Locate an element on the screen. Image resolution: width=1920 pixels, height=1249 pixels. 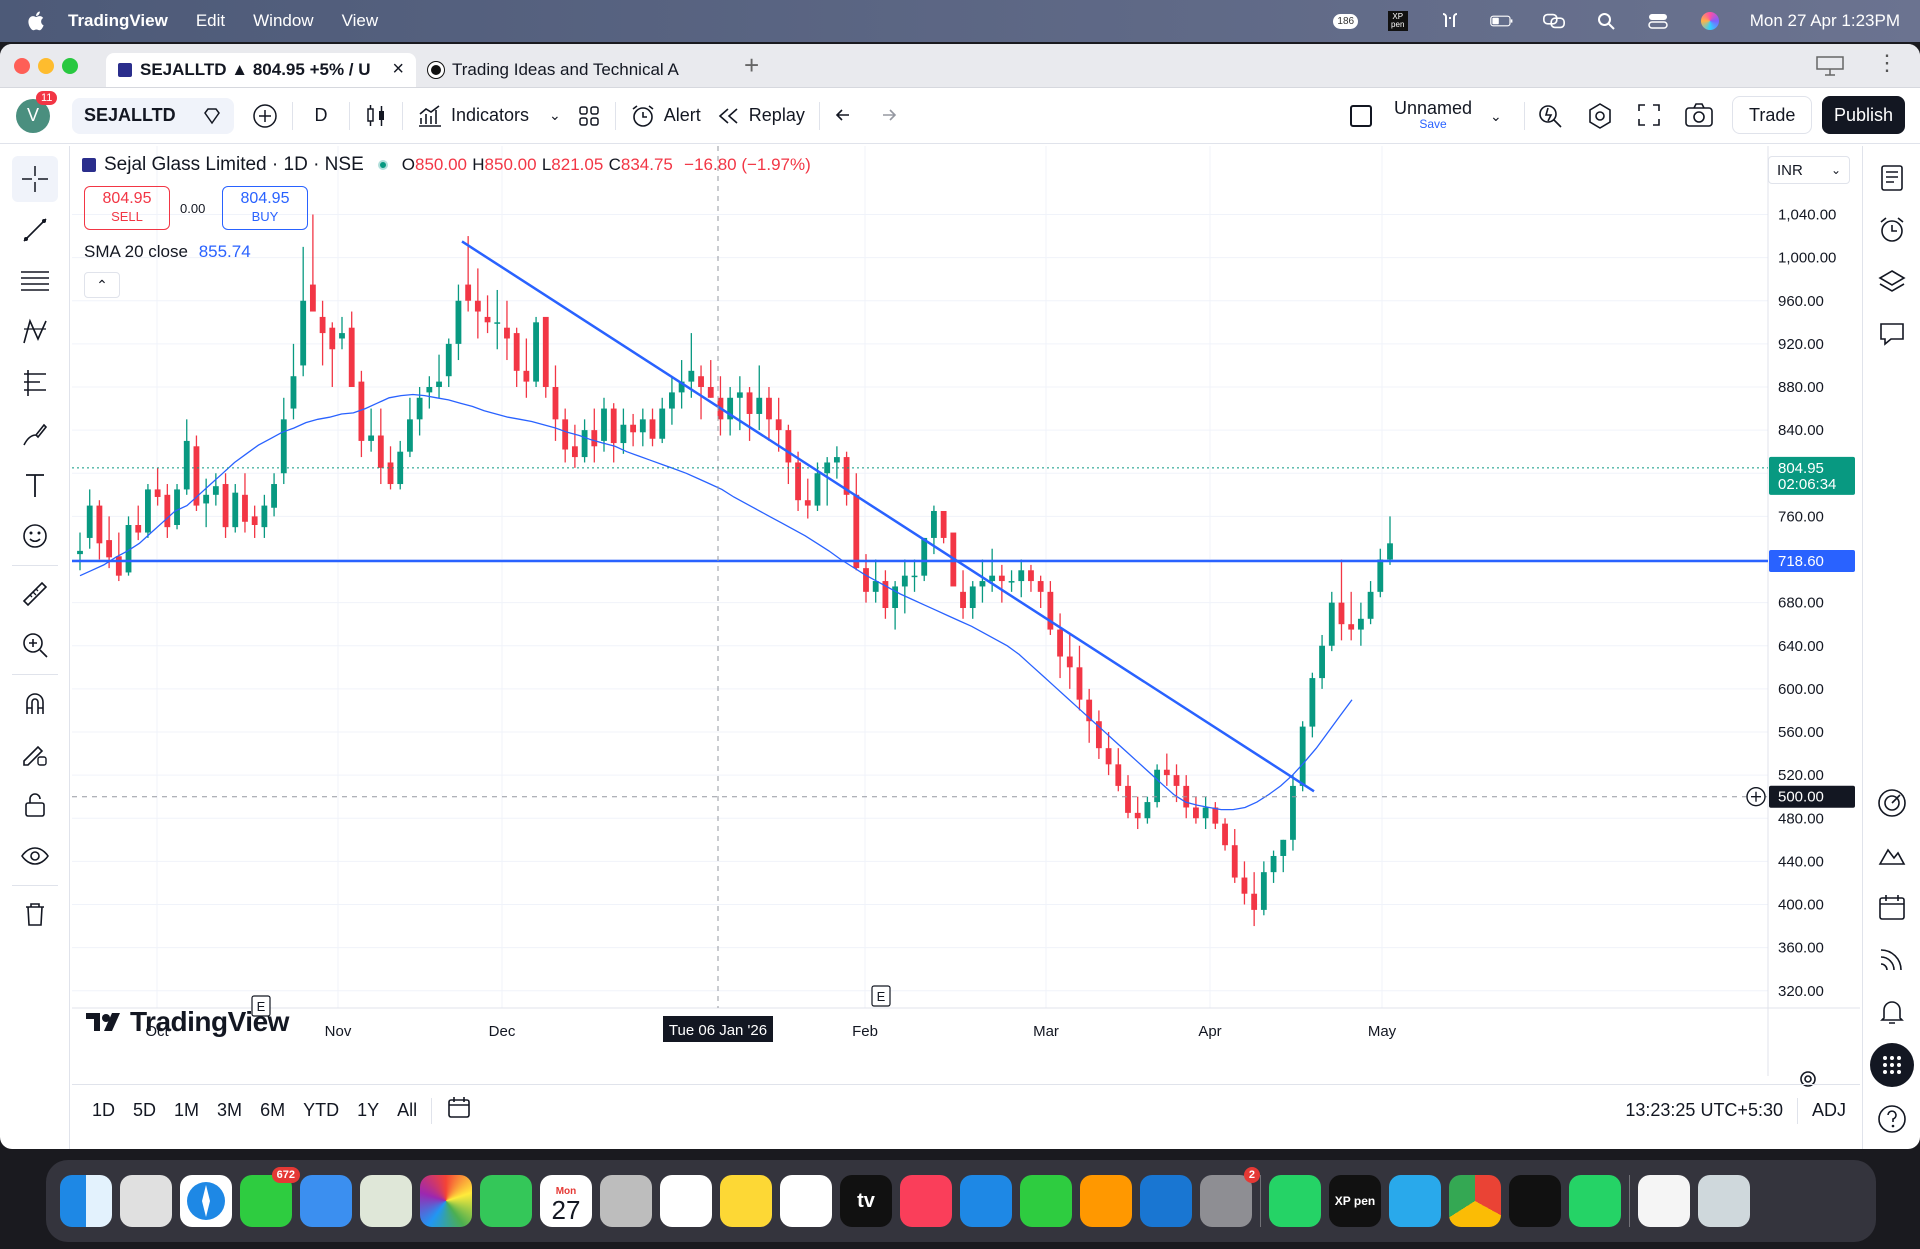
layout-menu: Unnamed Save ⌄ is located at coordinates (1426, 116).